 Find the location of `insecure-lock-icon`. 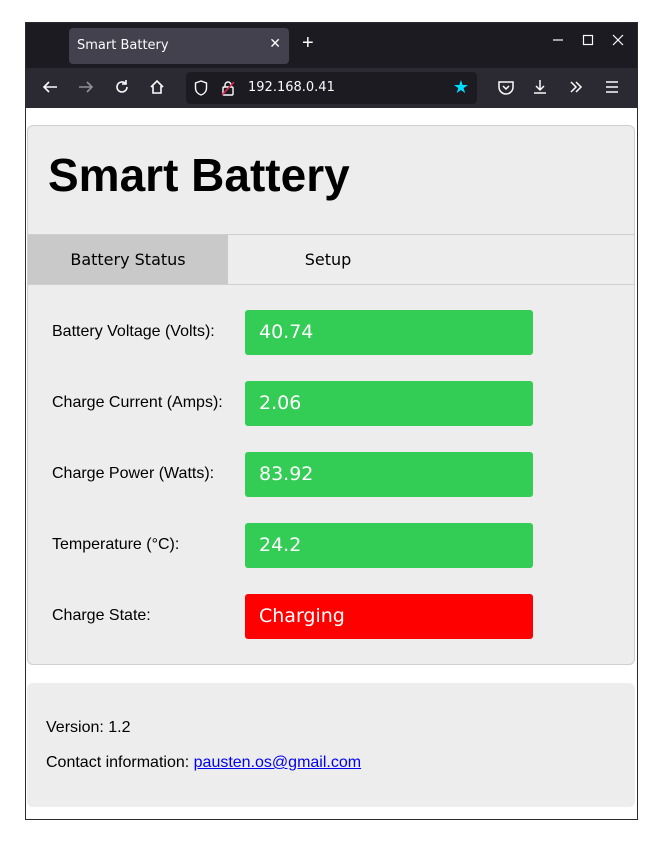

insecure-lock-icon is located at coordinates (228, 89).